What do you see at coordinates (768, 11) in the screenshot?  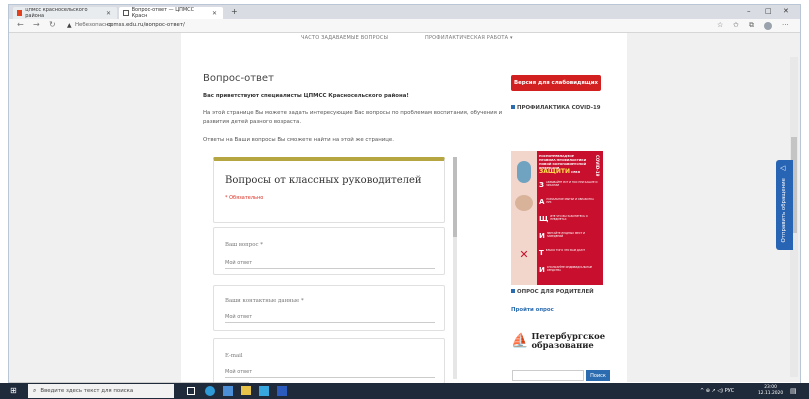 I see `maximize-button: □` at bounding box center [768, 11].